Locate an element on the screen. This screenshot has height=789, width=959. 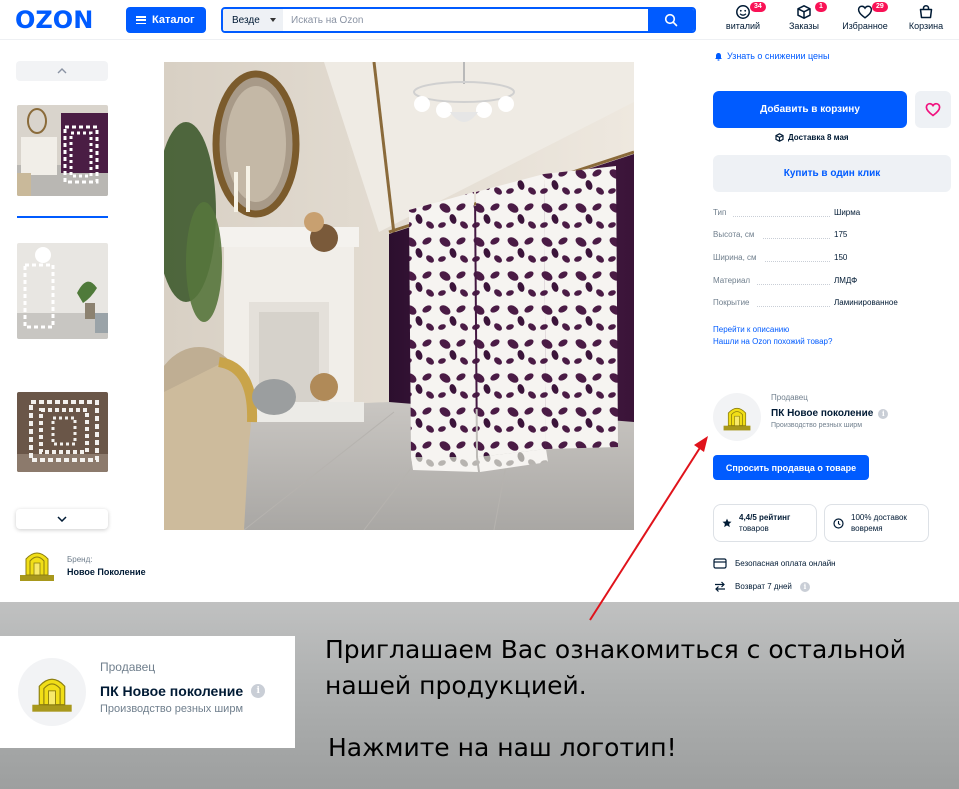
buy-one-click-button: Купить в один клик is located at coordinates (832, 173).